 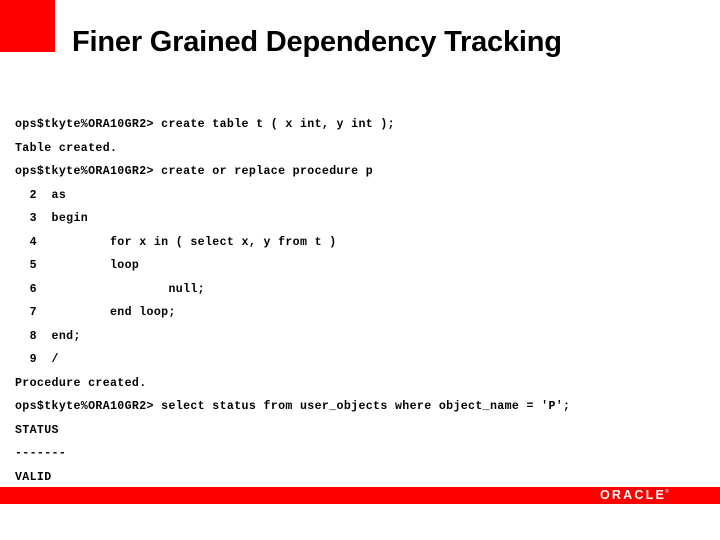 I want to click on terminal-line: Procedure created., so click(x=81, y=383).